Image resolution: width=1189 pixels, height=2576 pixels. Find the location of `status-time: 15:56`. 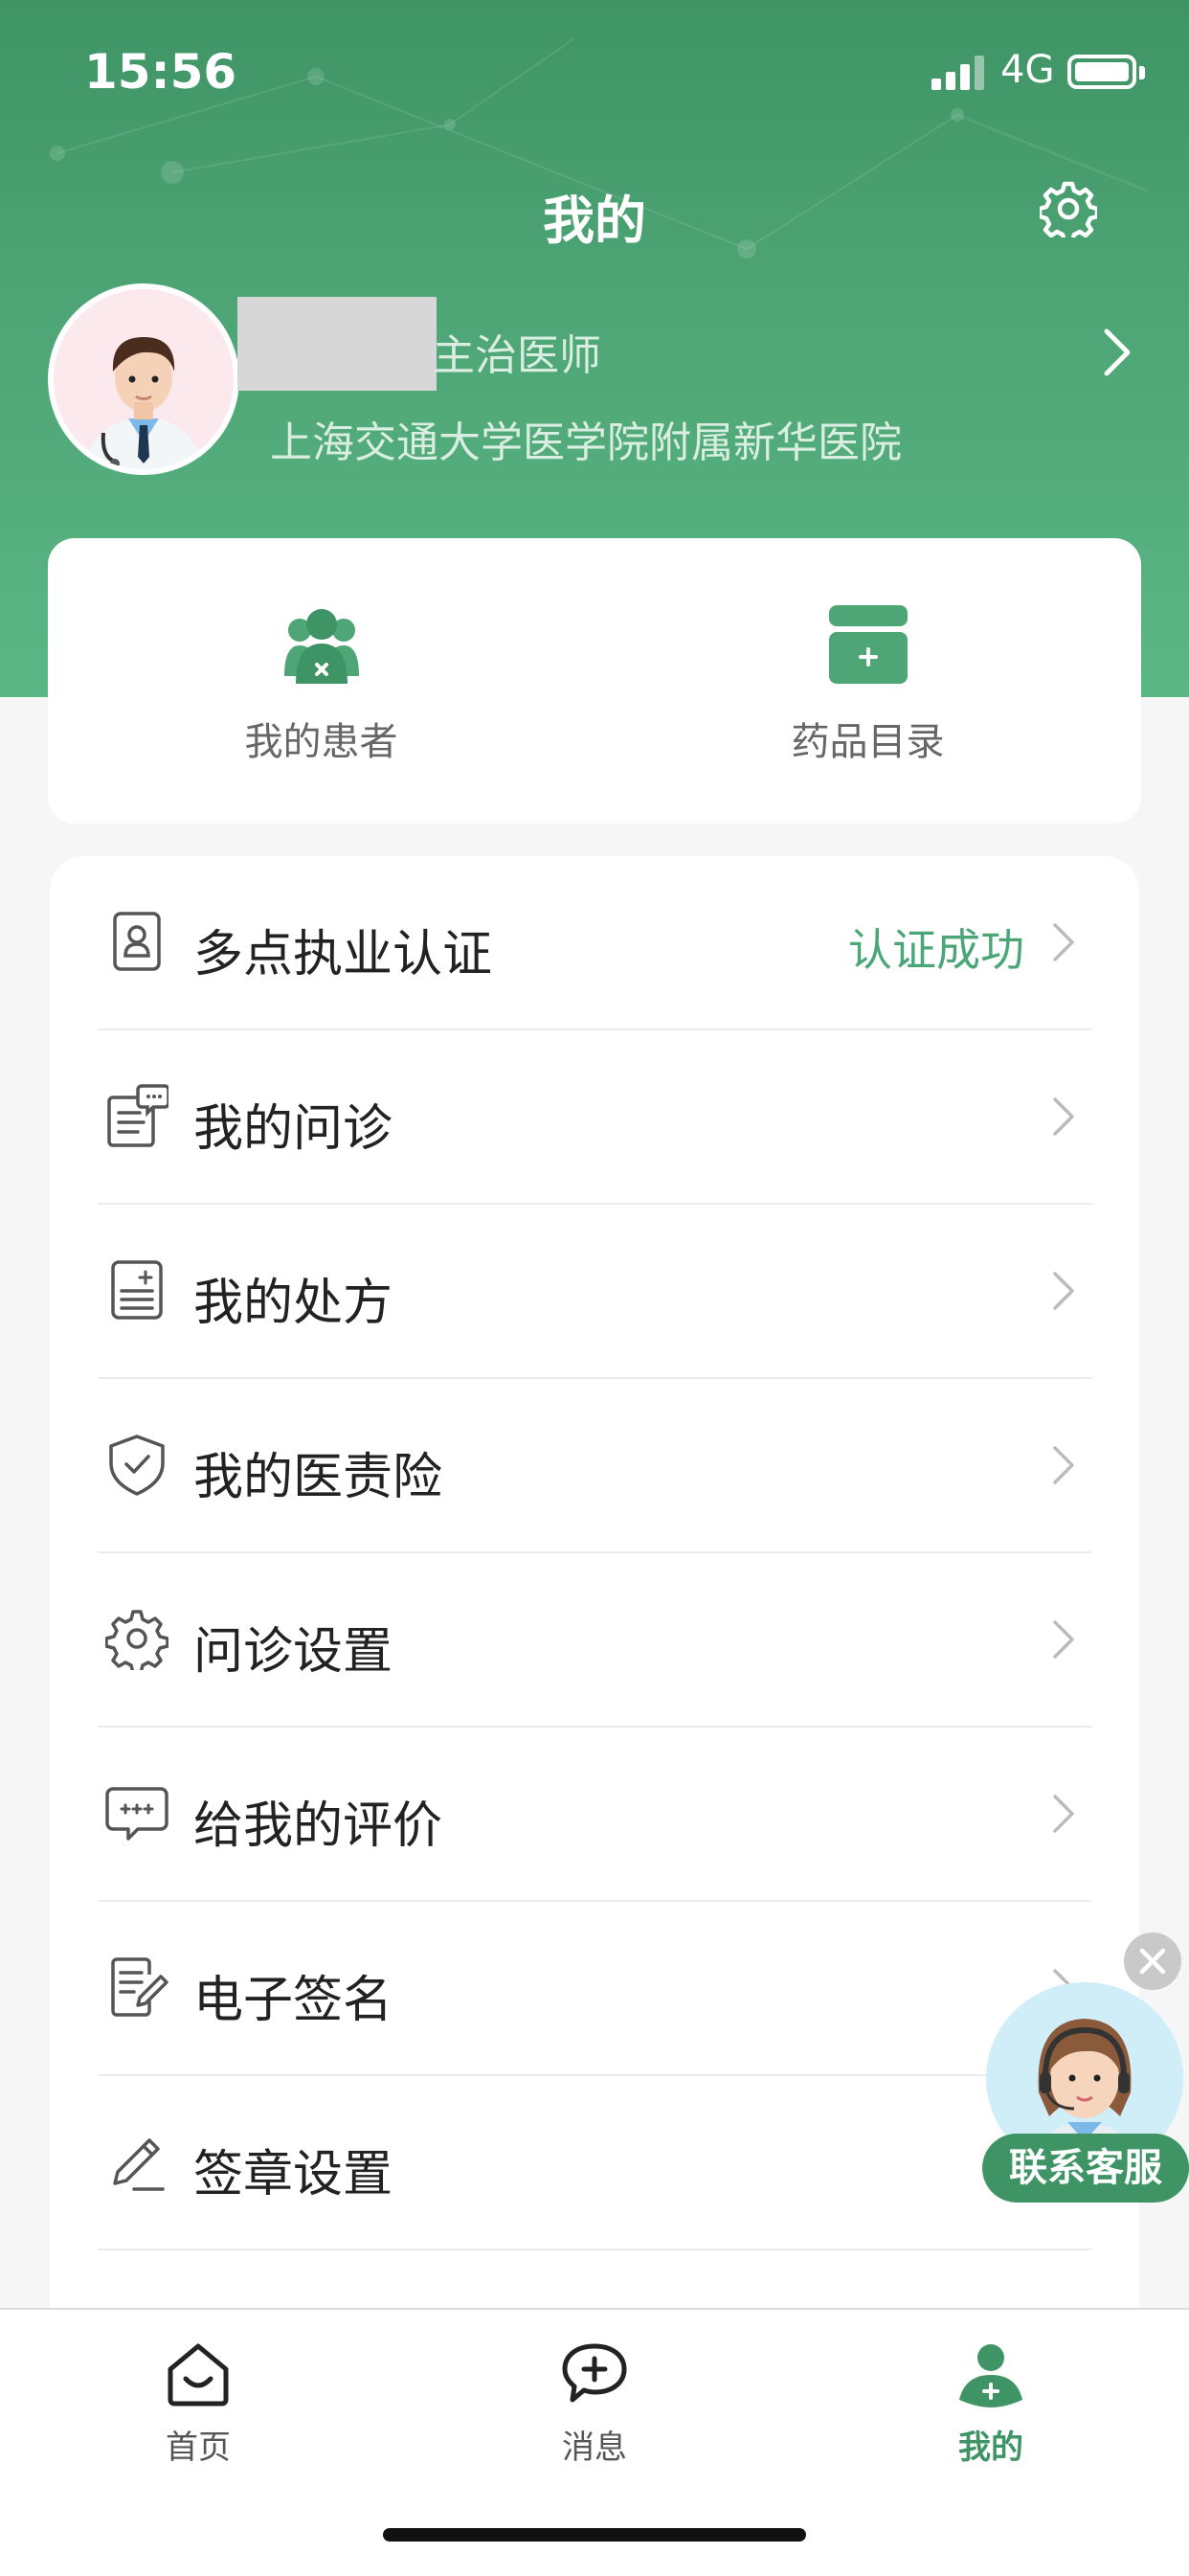

status-time: 15:56 is located at coordinates (160, 72).